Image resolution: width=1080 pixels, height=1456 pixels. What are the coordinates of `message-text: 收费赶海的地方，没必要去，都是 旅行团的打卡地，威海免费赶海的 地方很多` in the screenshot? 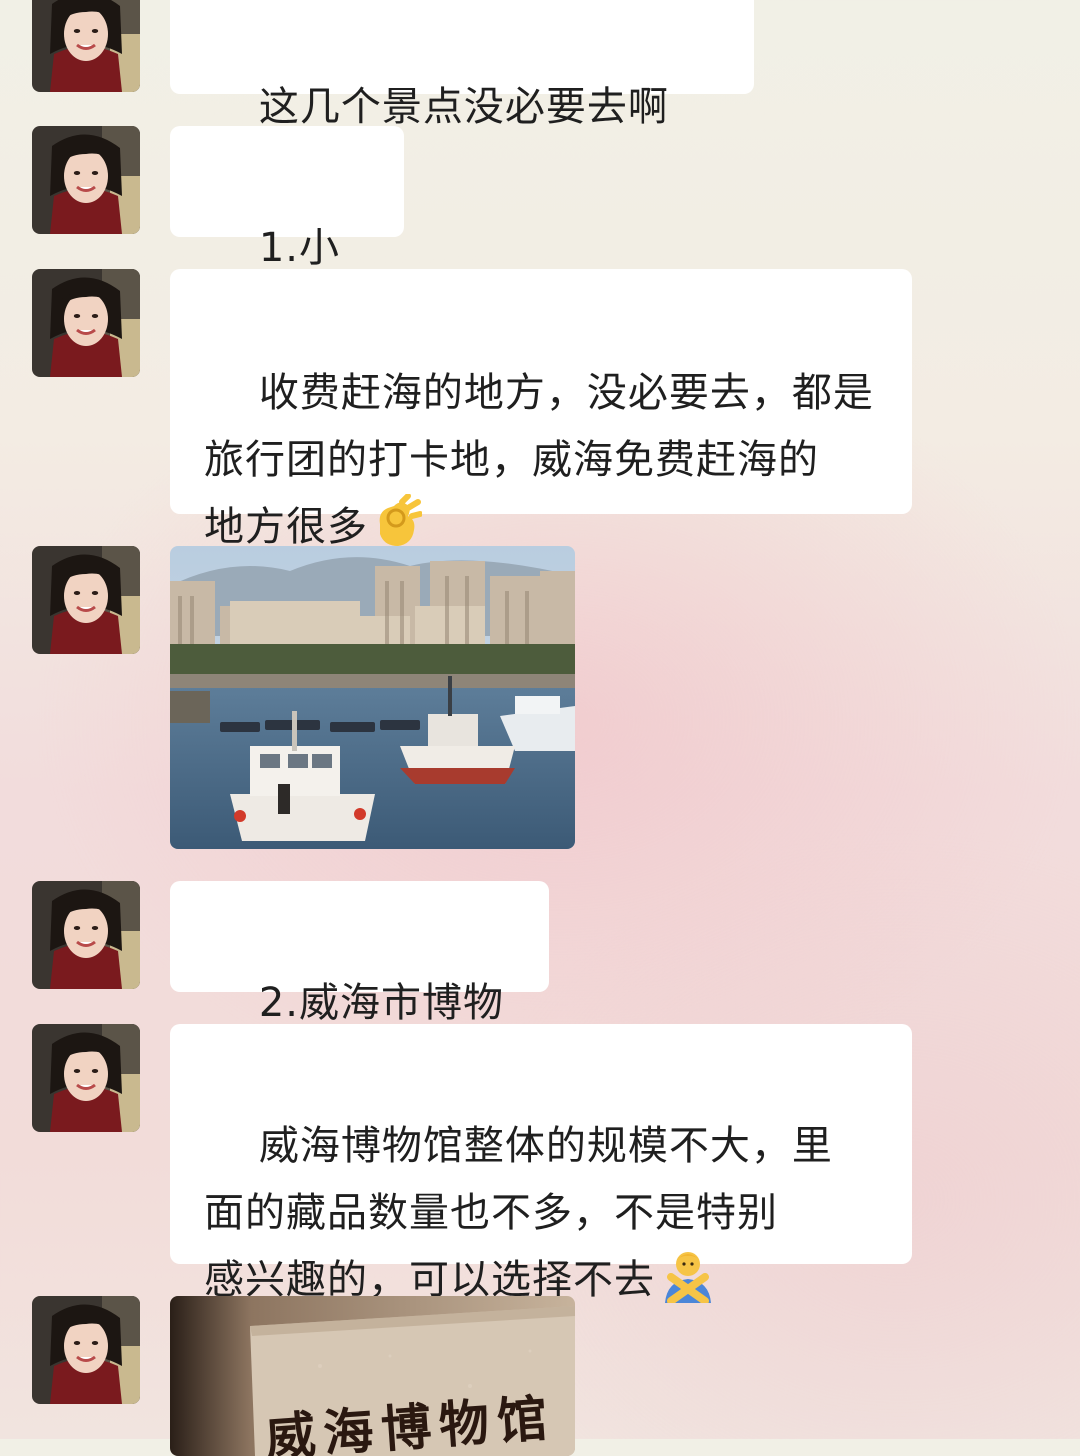 It's located at (539, 460).